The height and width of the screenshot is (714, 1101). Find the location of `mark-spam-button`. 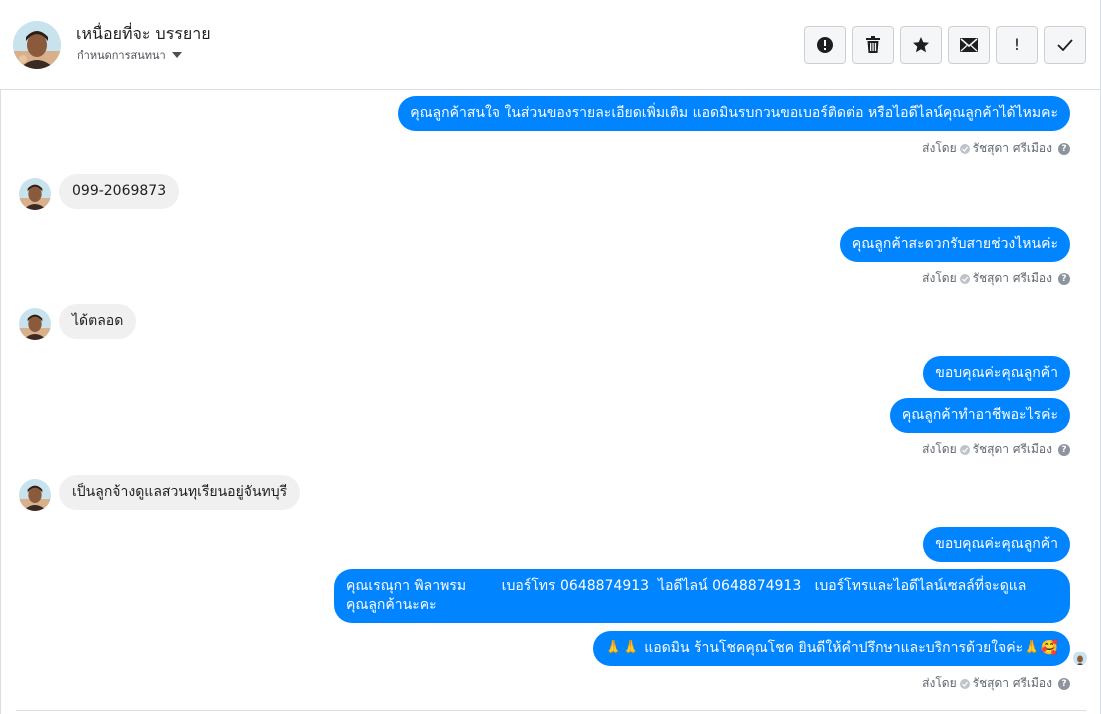

mark-spam-button is located at coordinates (825, 45).